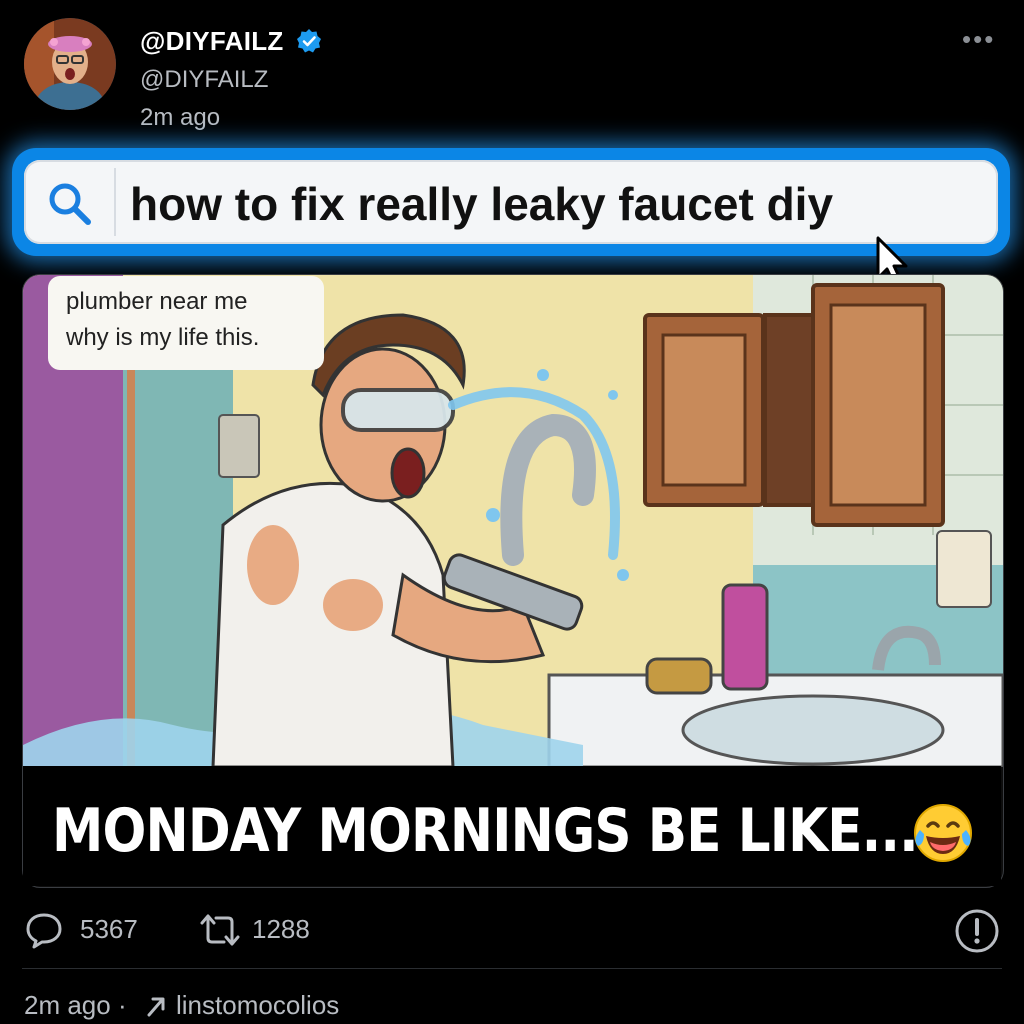 The image size is (1024, 1024). I want to click on tears-of-joy-emoji-icon, so click(943, 833).